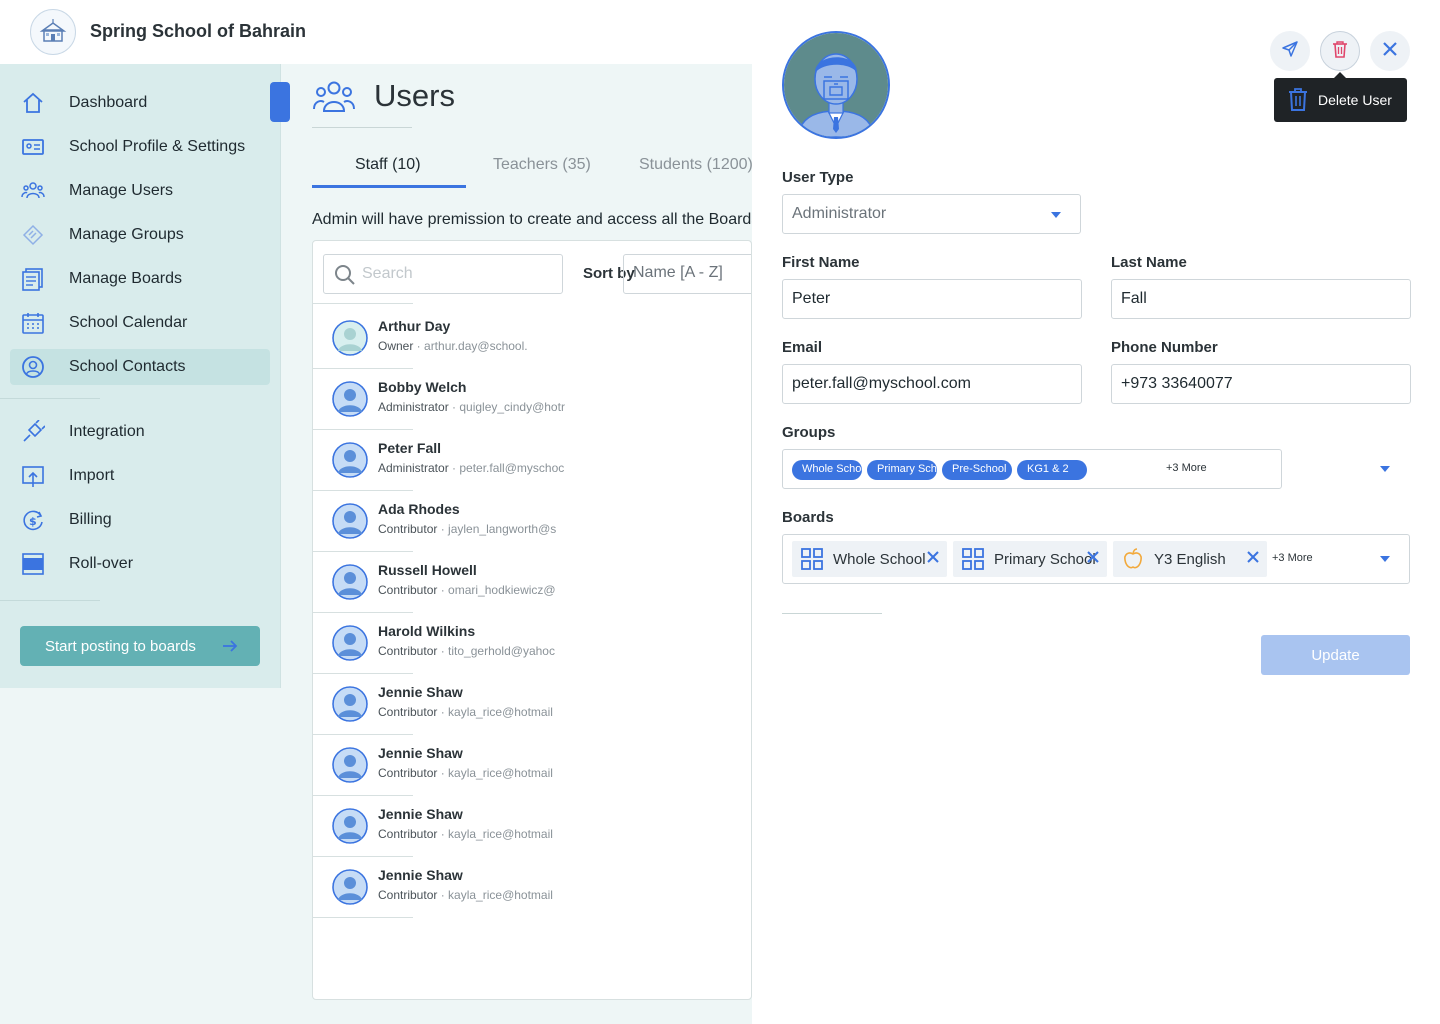 This screenshot has width=1440, height=1024. What do you see at coordinates (33, 432) in the screenshot?
I see `plug-icon` at bounding box center [33, 432].